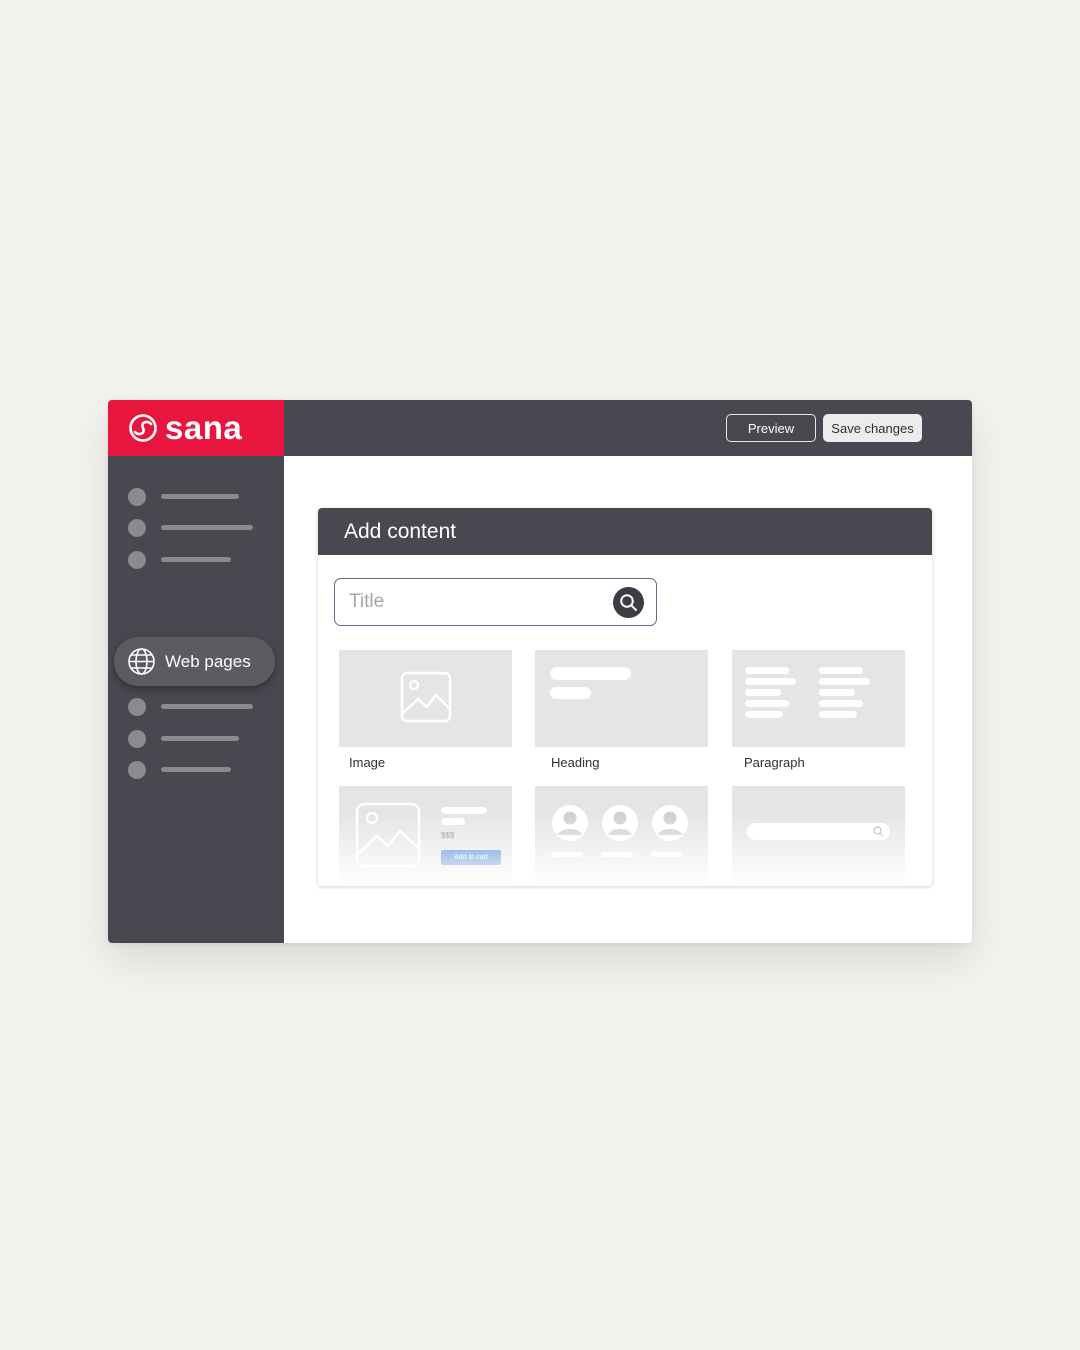 The width and height of the screenshot is (1080, 1350). What do you see at coordinates (495, 602) in the screenshot?
I see `search-input: Title` at bounding box center [495, 602].